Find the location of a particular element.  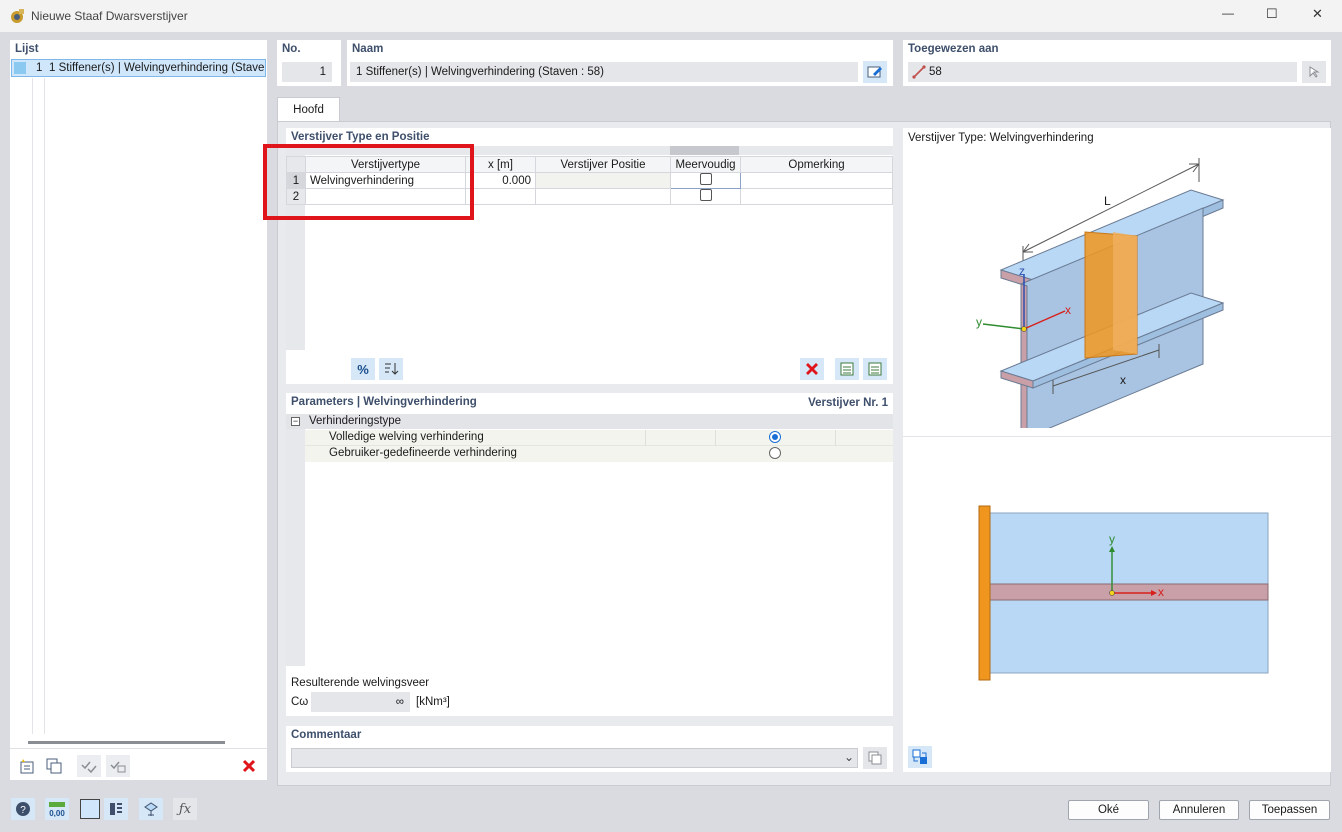

delete-rows-button is located at coordinates (812, 369).